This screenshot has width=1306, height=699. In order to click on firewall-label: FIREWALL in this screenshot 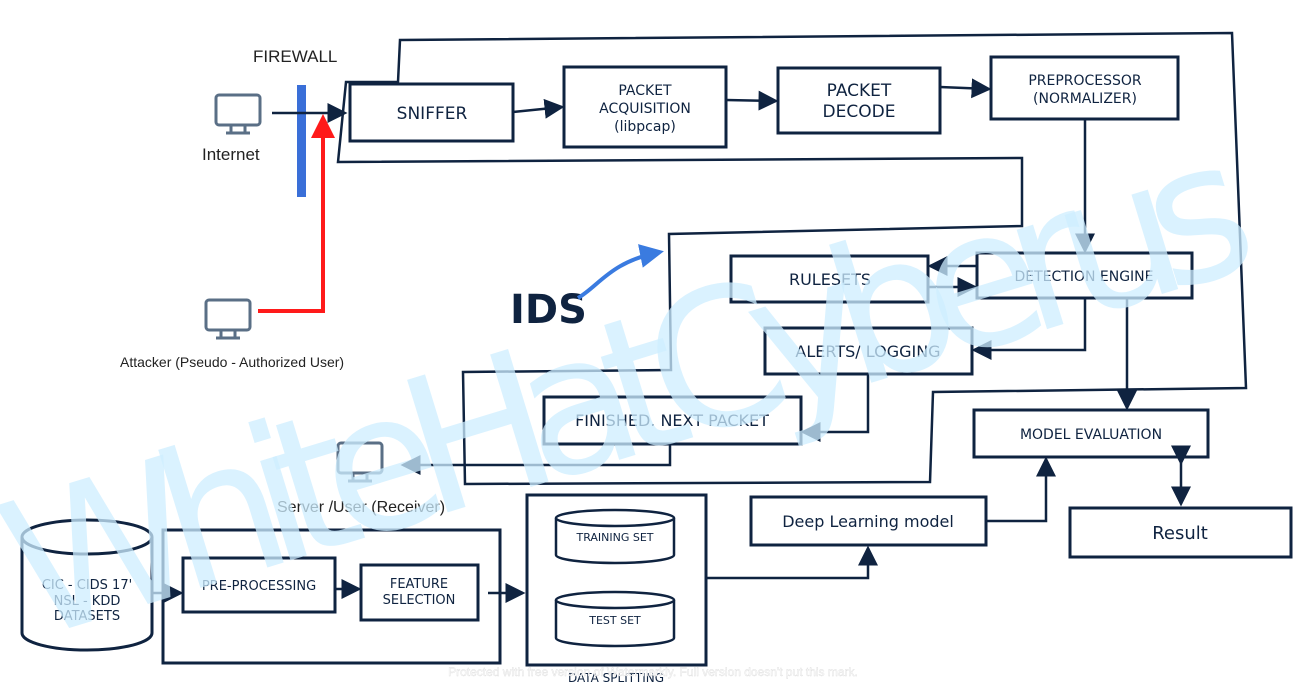, I will do `click(295, 56)`.